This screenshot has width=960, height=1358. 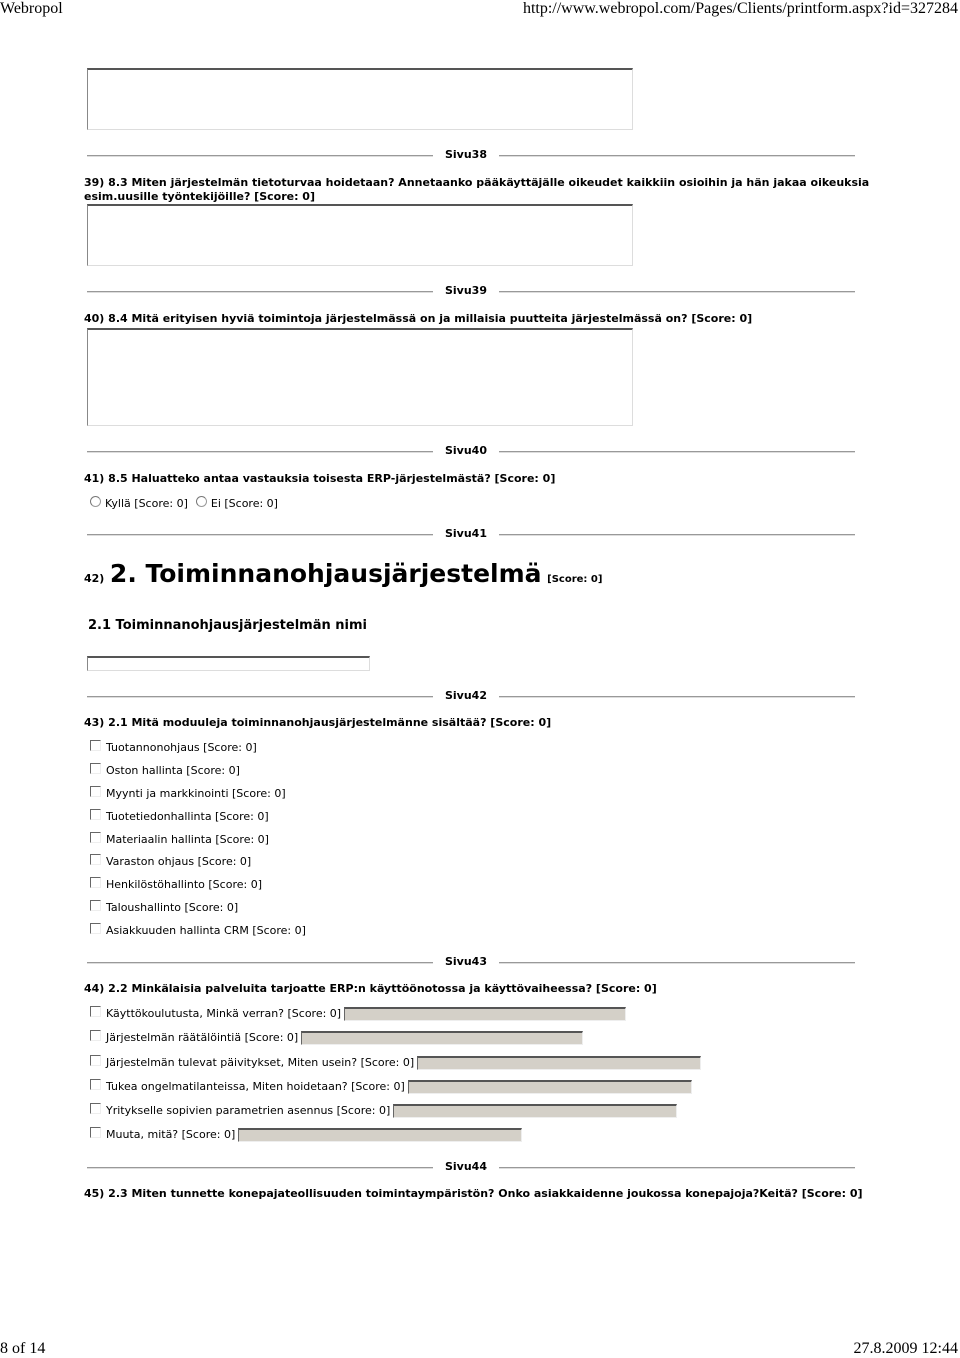 I want to click on section-label: Sivu38, so click(x=465, y=154).